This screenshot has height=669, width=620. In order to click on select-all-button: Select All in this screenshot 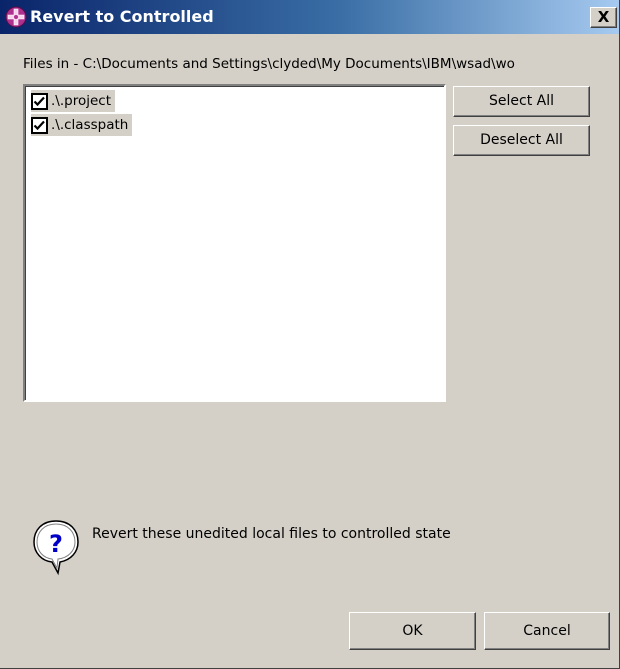, I will do `click(521, 101)`.